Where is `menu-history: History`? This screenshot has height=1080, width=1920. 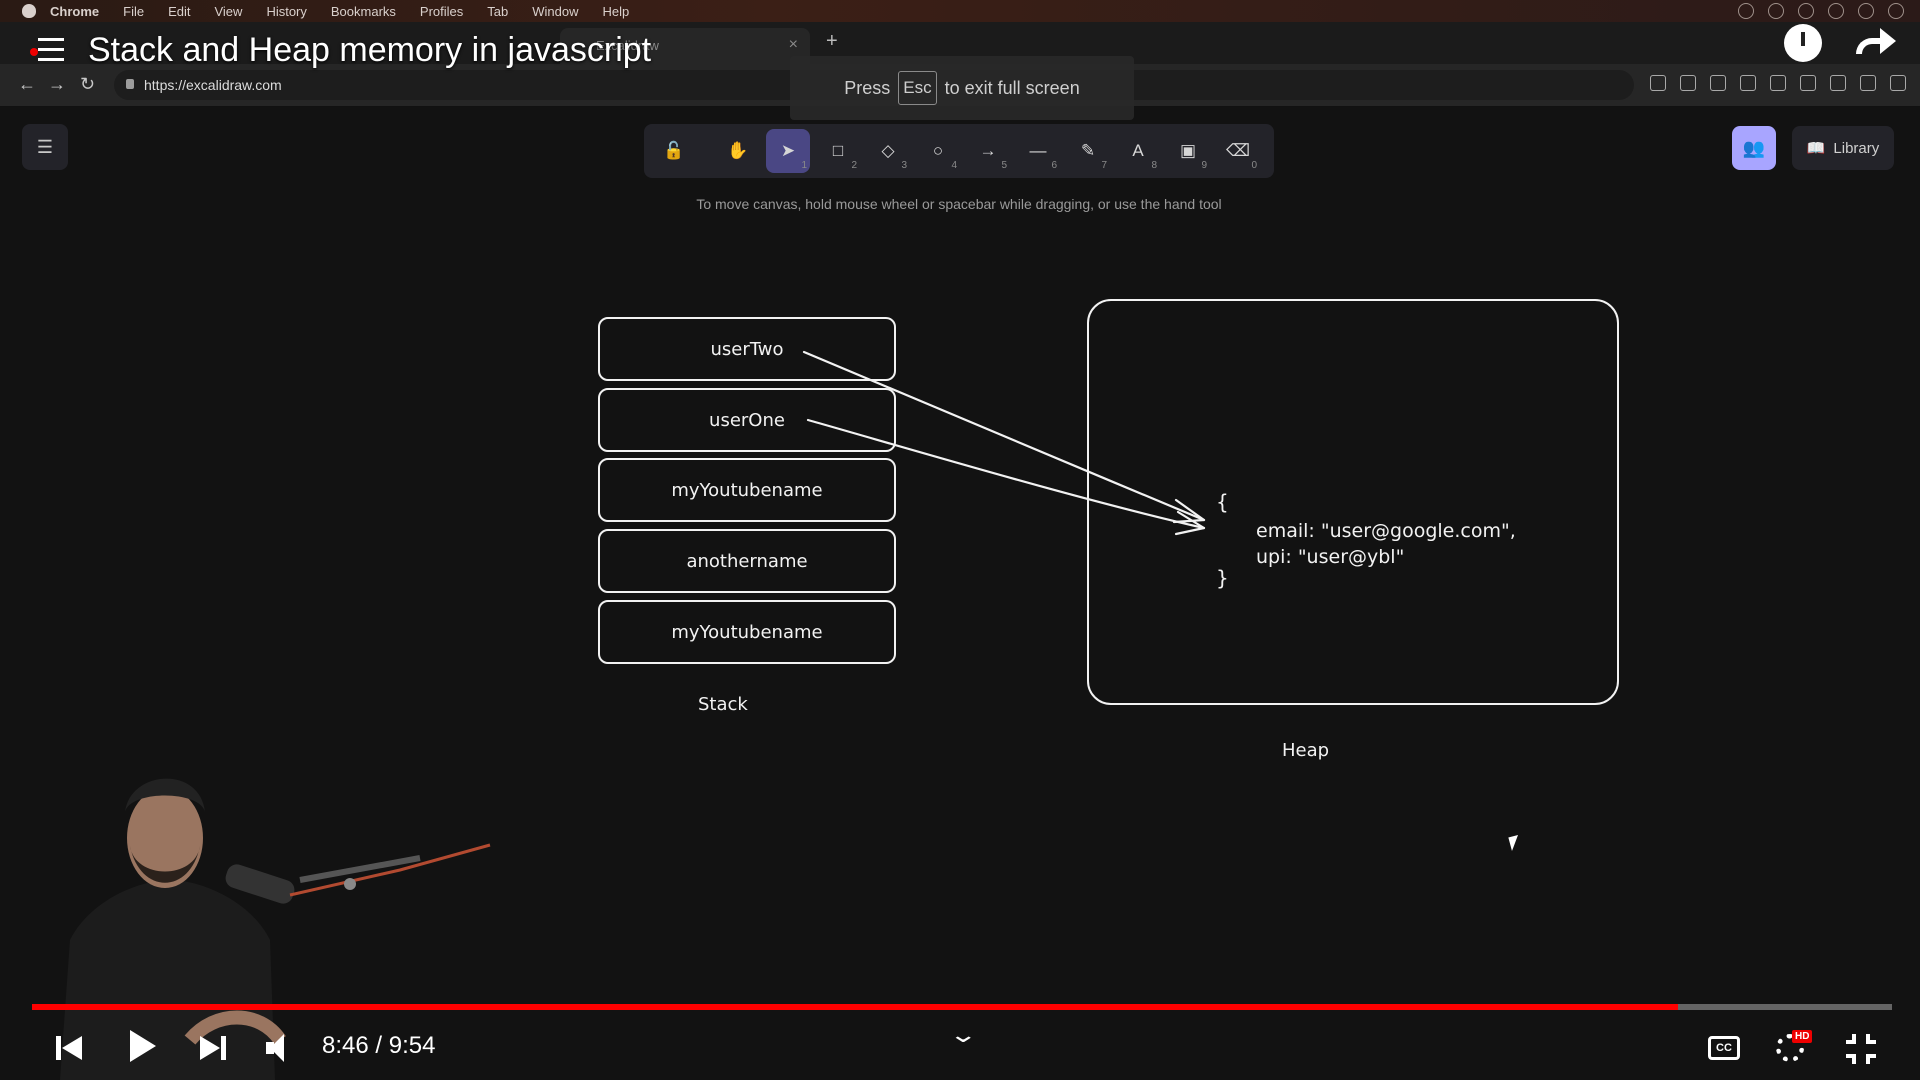 menu-history: History is located at coordinates (286, 11).